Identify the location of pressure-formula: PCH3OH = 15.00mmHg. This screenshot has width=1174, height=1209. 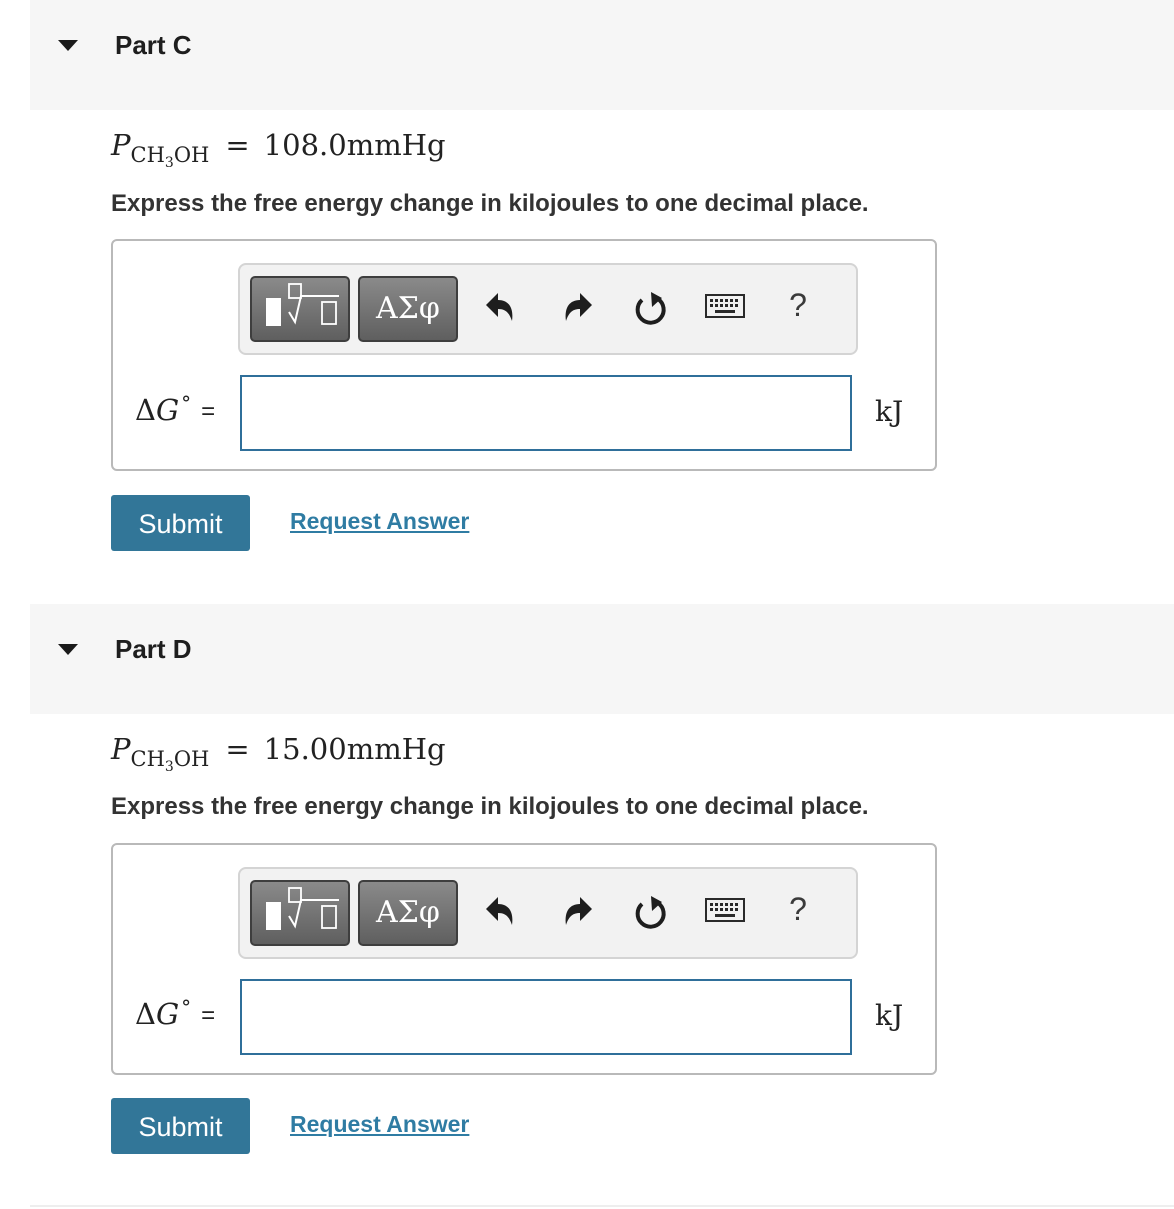
(278, 753).